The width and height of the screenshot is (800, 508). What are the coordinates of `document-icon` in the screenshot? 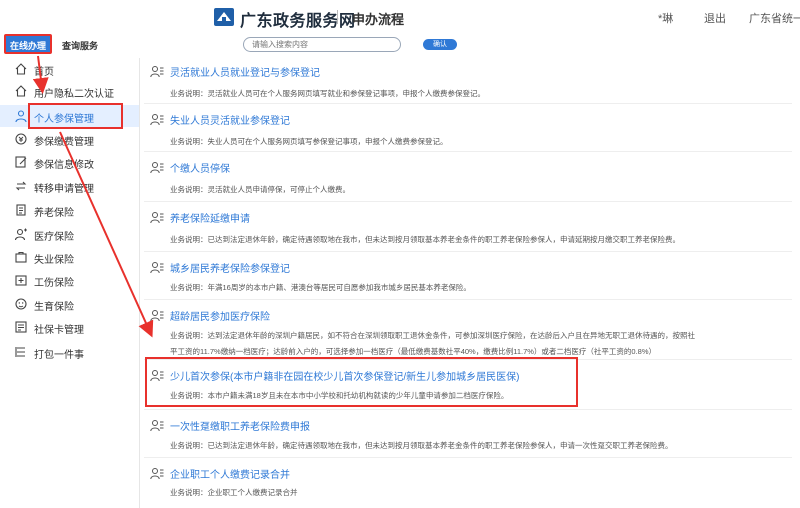 It's located at (21, 210).